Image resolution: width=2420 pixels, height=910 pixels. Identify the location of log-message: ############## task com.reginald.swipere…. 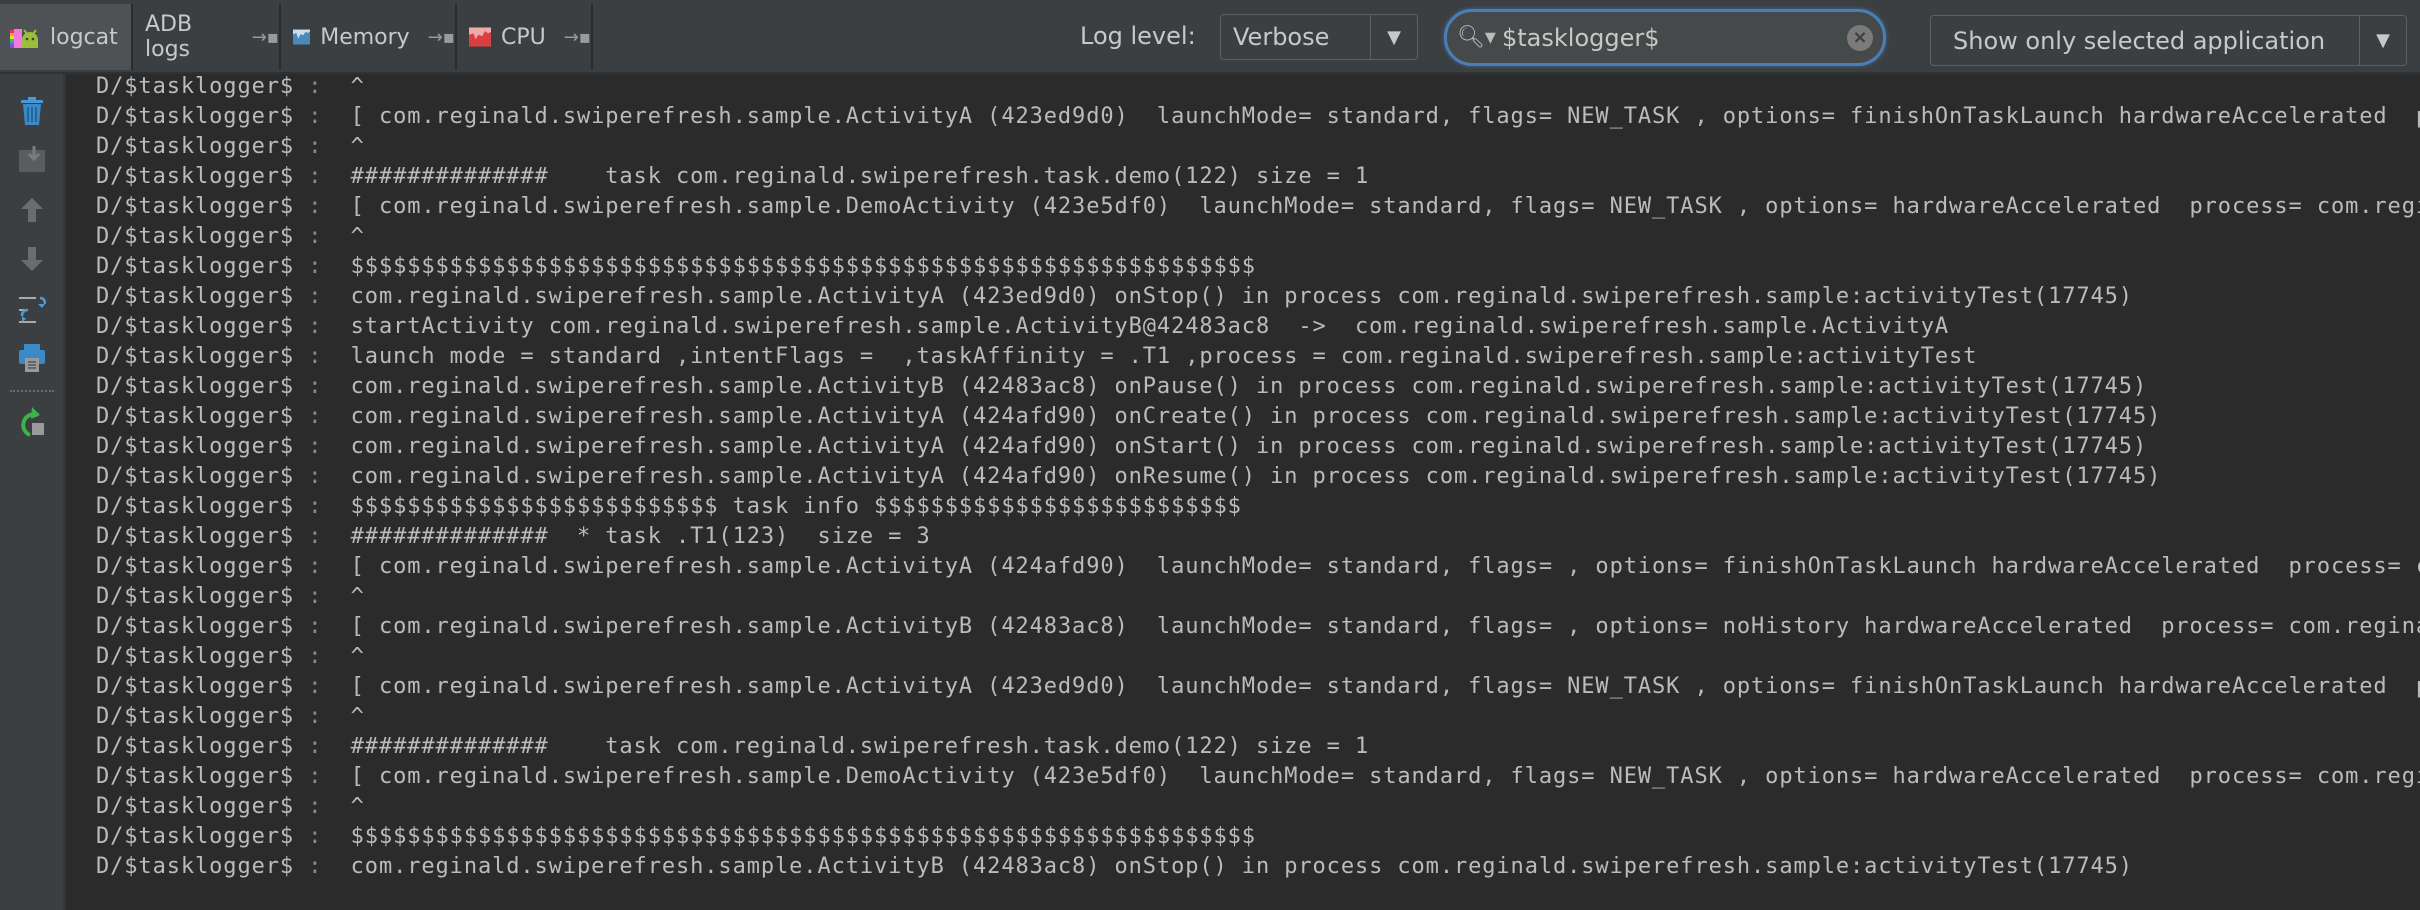
(860, 746).